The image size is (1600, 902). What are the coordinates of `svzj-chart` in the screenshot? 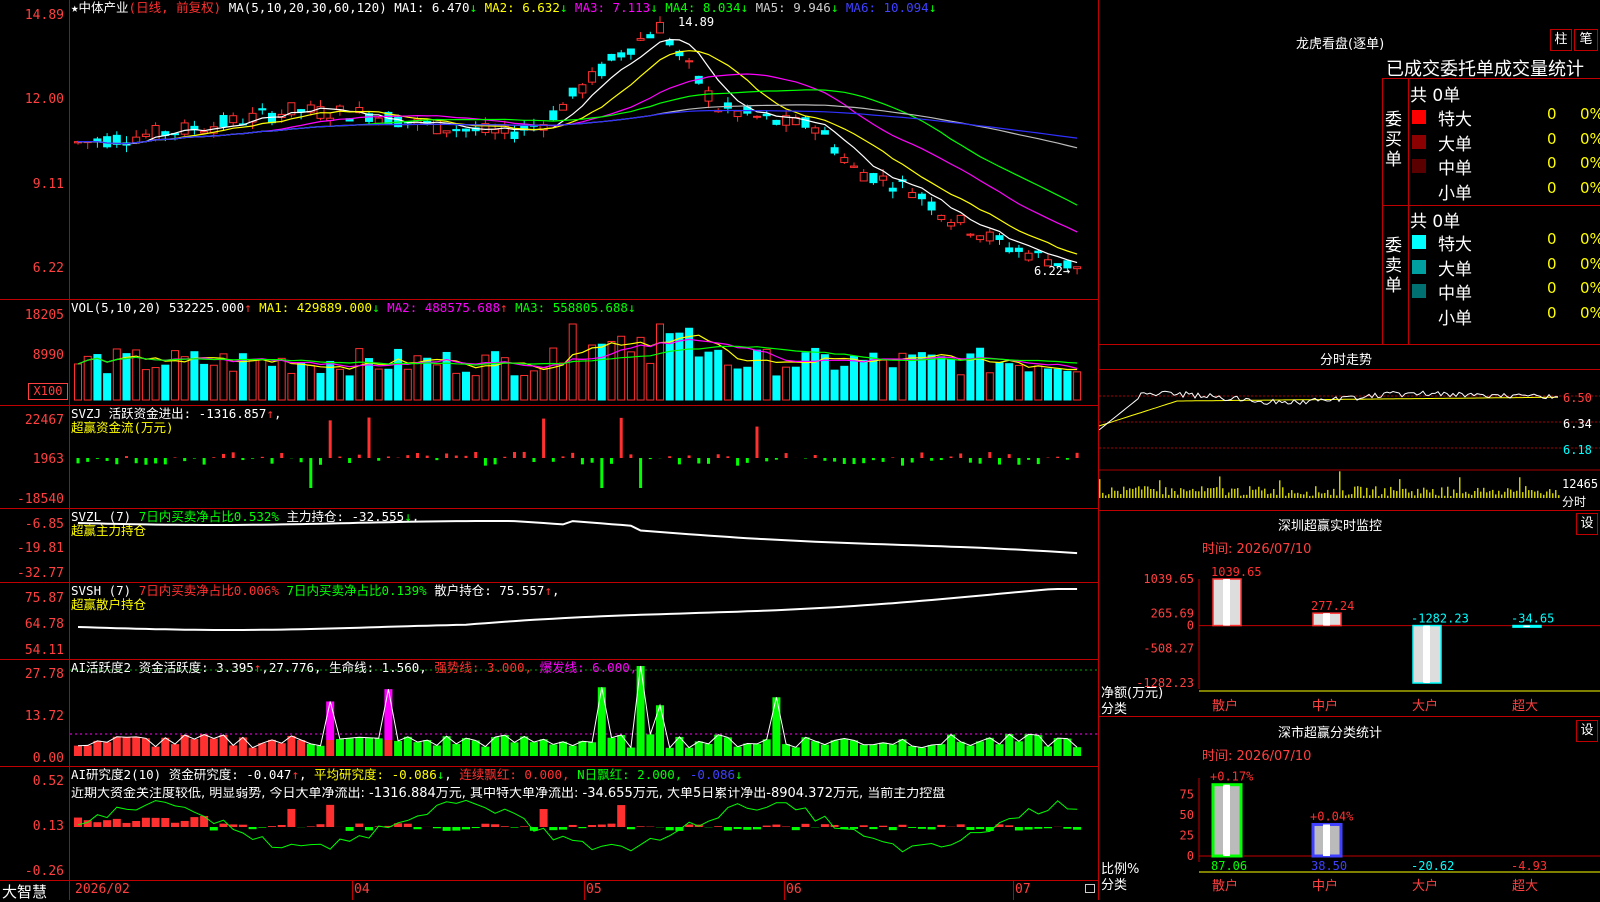 It's located at (584, 457).